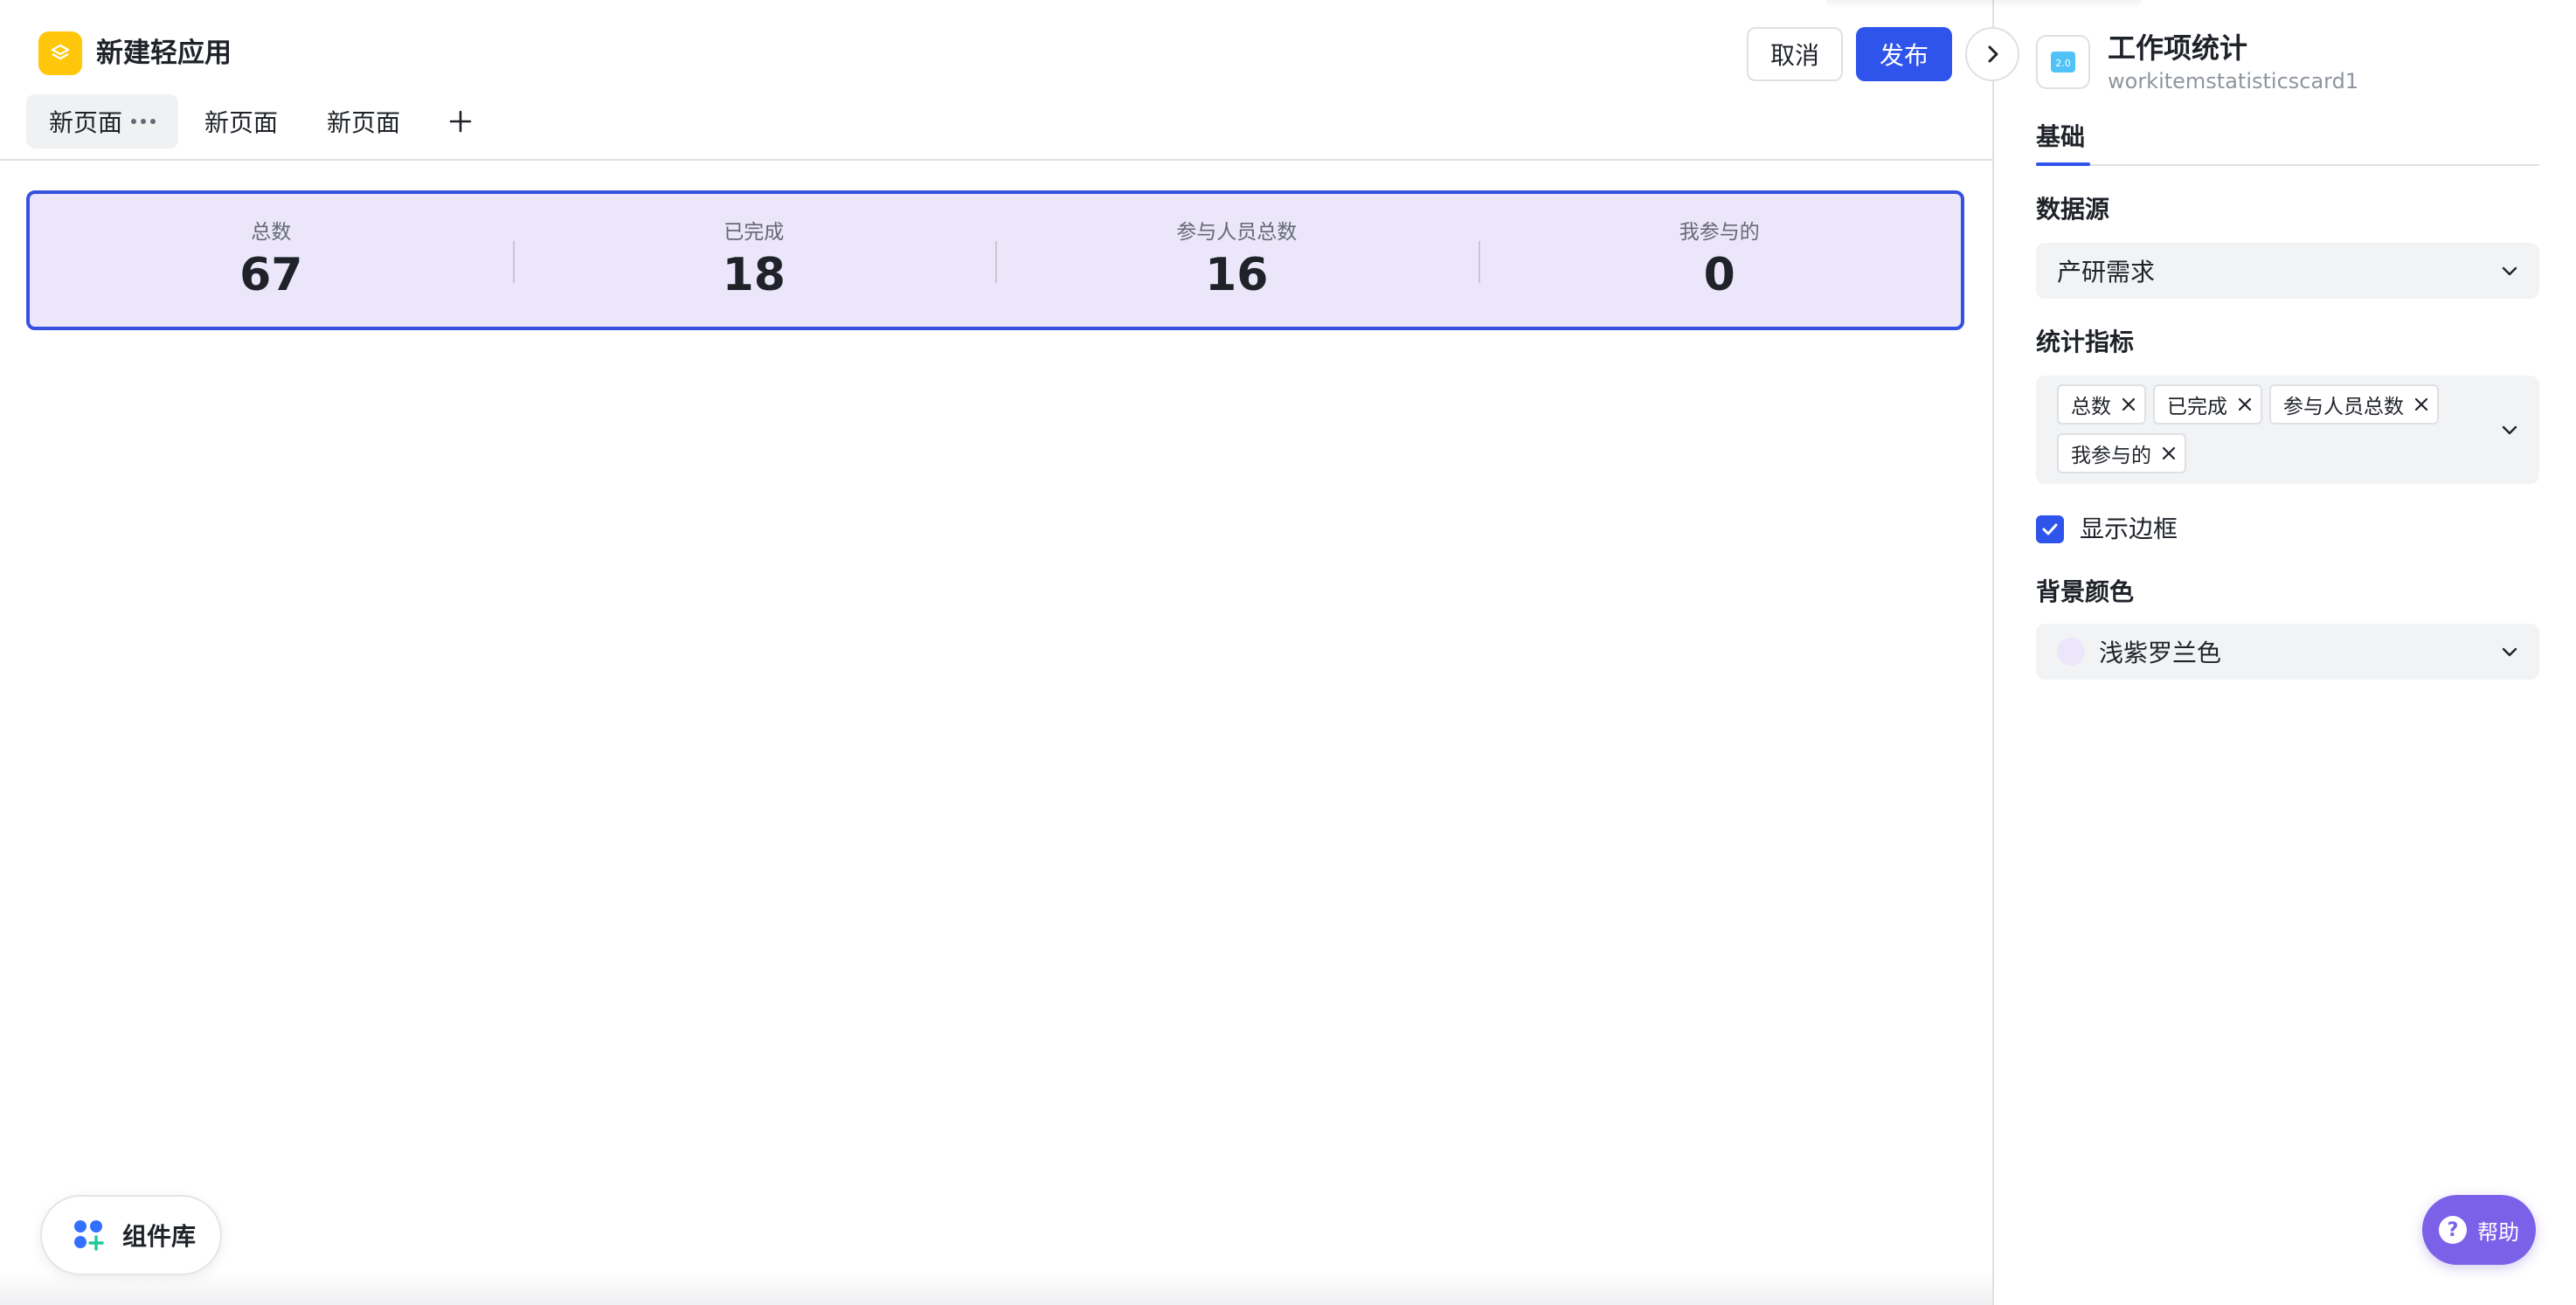 The width and height of the screenshot is (2576, 1305). I want to click on stat-mine: 我参与的 0, so click(1720, 260).